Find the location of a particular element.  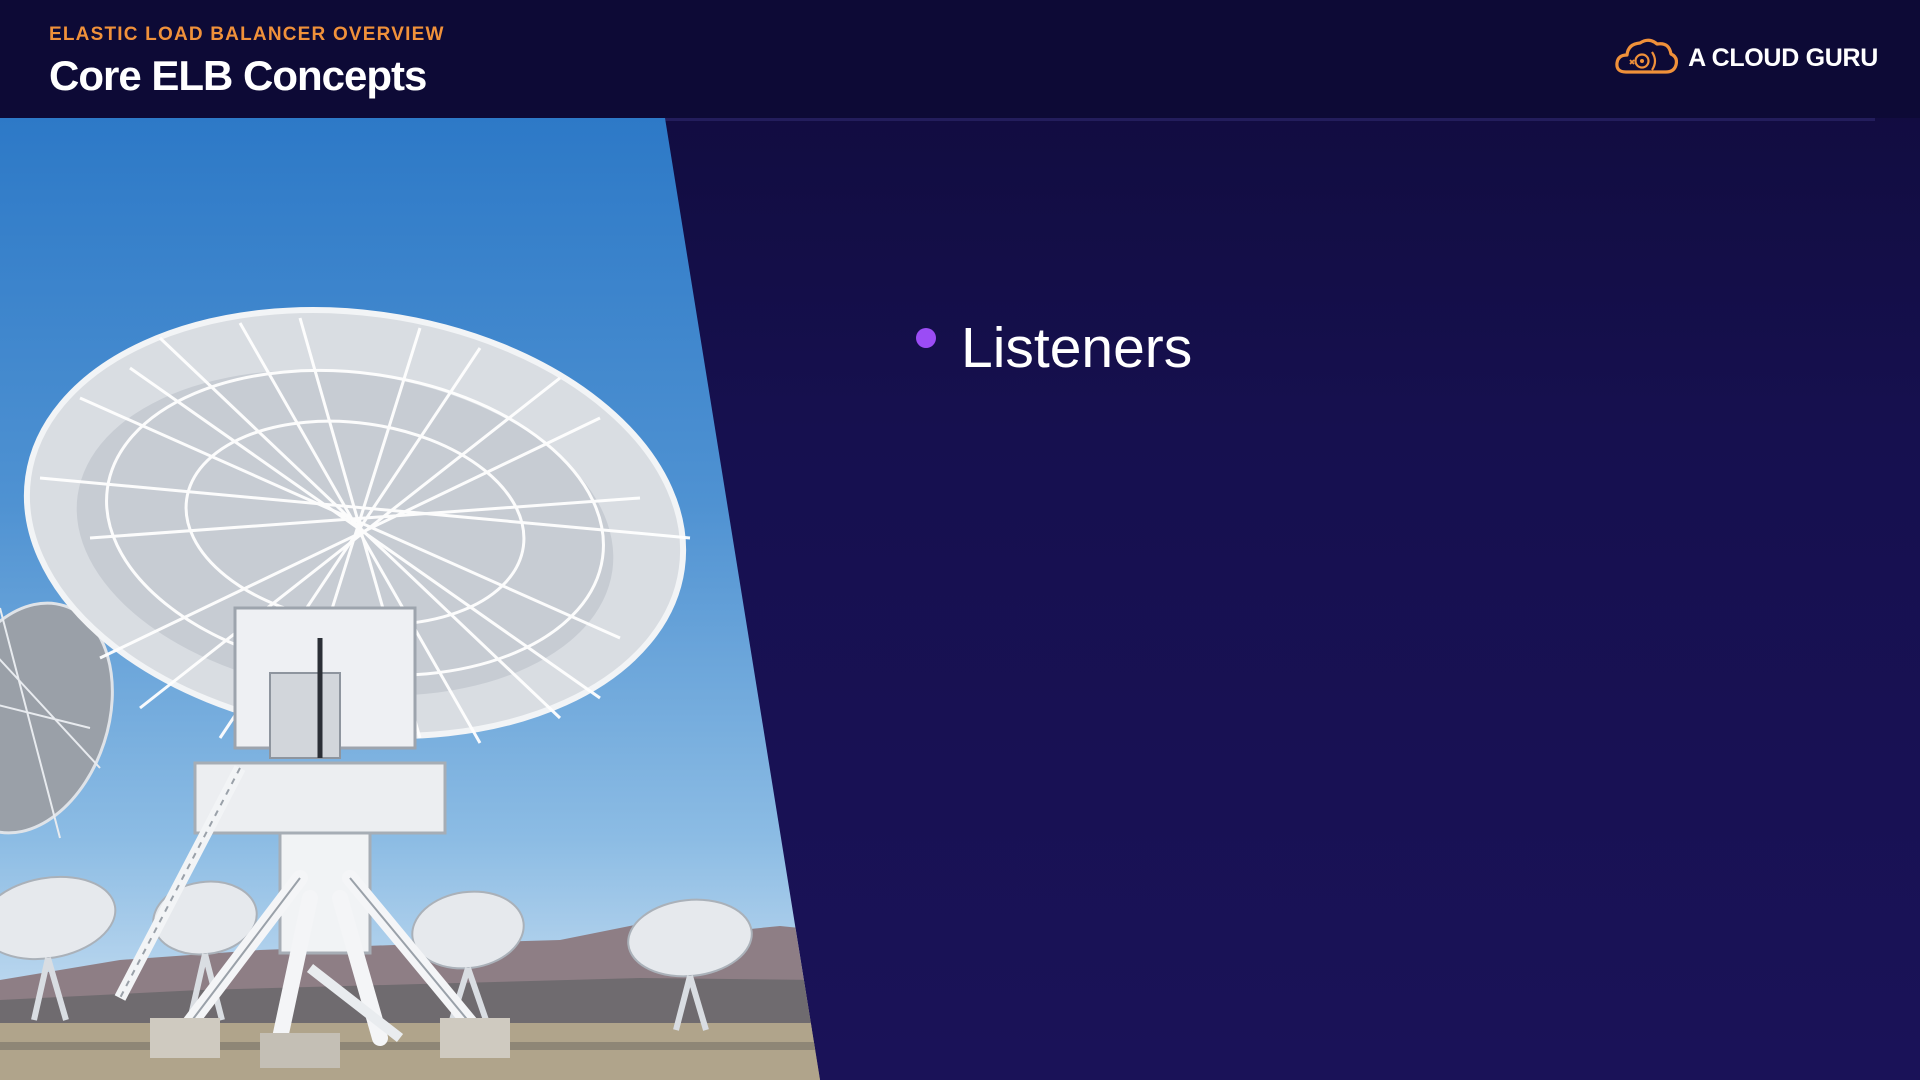

bullet-list: Listeners is located at coordinates (1054, 348).